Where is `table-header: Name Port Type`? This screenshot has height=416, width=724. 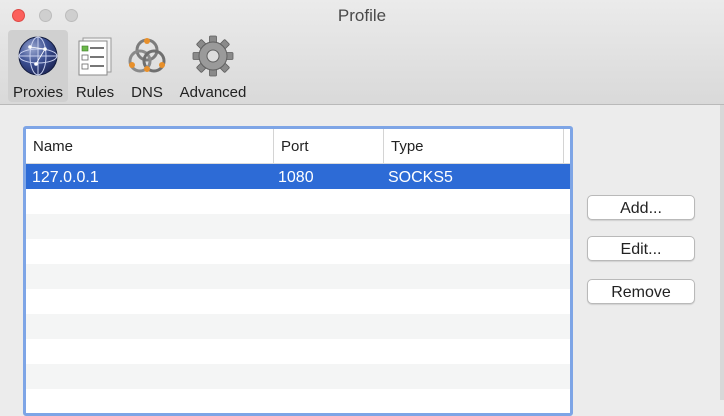
table-header: Name Port Type is located at coordinates (298, 146).